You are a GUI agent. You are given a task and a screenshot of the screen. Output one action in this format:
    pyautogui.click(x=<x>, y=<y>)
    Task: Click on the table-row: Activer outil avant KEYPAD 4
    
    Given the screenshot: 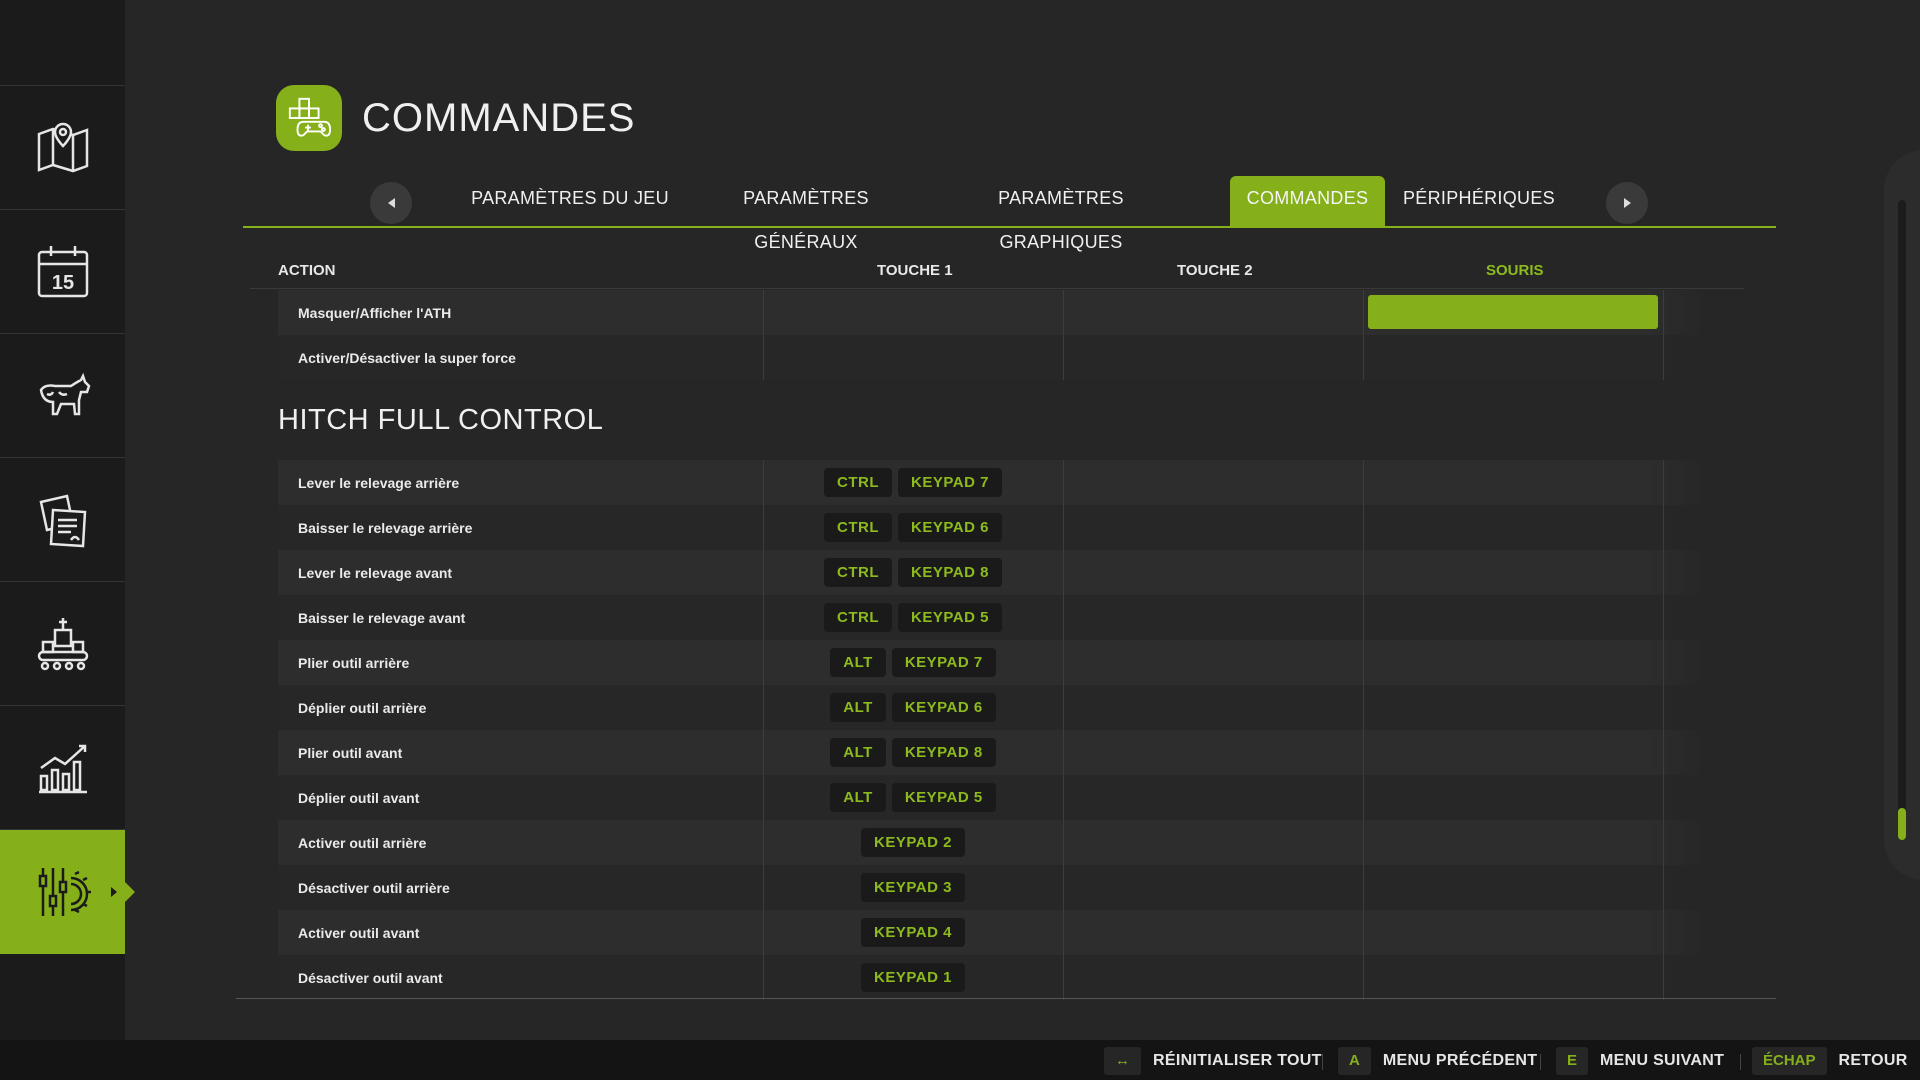 What is the action you would take?
    pyautogui.click(x=992, y=932)
    